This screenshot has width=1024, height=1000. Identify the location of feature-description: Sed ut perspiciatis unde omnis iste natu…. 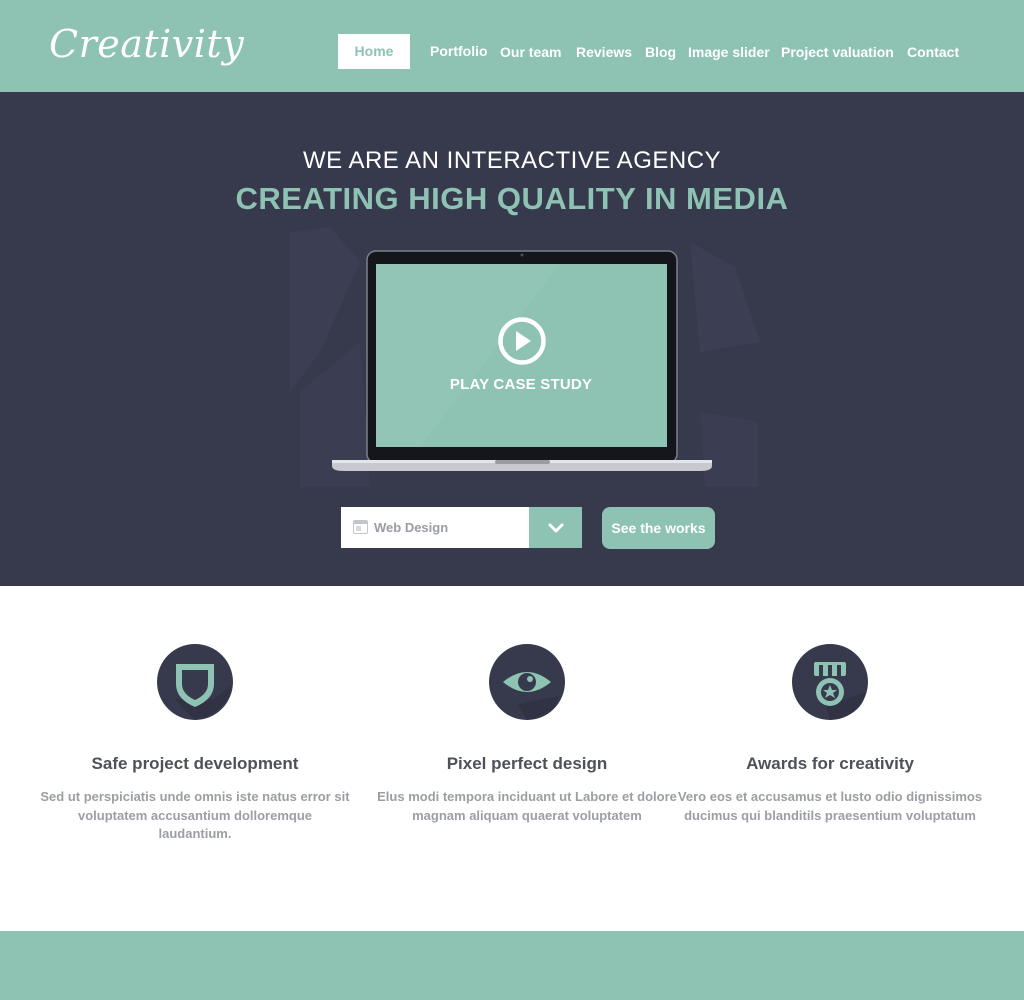
(195, 815).